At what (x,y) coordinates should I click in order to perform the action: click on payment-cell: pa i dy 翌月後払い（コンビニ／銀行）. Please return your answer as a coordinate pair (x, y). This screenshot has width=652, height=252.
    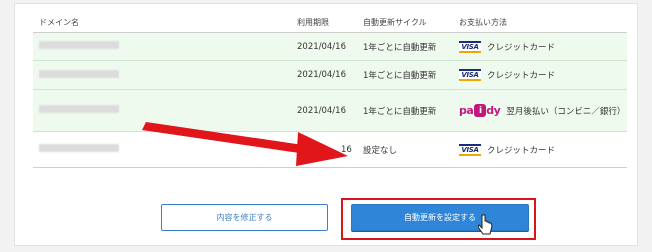
    Looking at the image, I should click on (541, 110).